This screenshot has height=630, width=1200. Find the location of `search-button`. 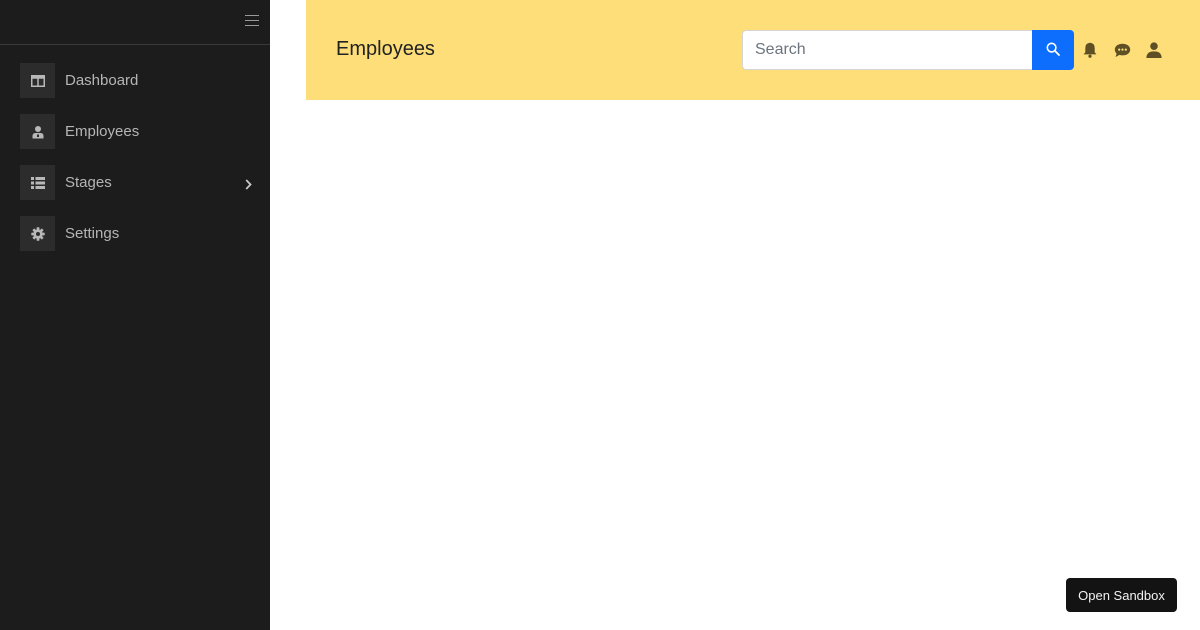

search-button is located at coordinates (1053, 50).